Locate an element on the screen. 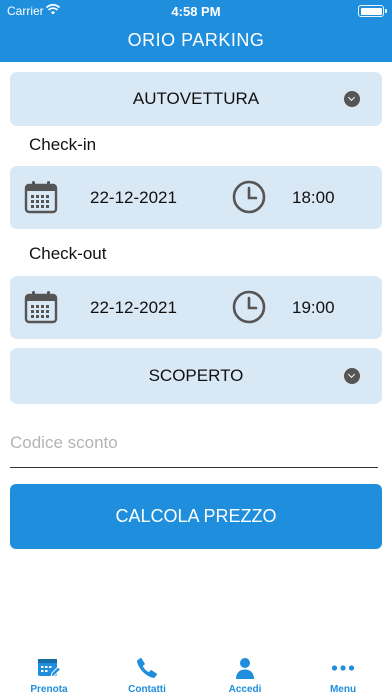 The image size is (392, 696). status-time: 4:58 PM is located at coordinates (196, 11).